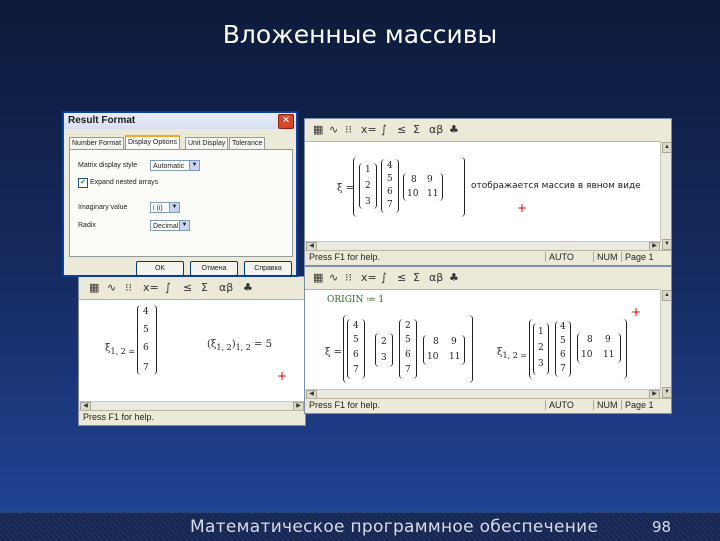 The height and width of the screenshot is (541, 720). Describe the element at coordinates (166, 226) in the screenshot. I see `radix-value: Decimal` at that location.